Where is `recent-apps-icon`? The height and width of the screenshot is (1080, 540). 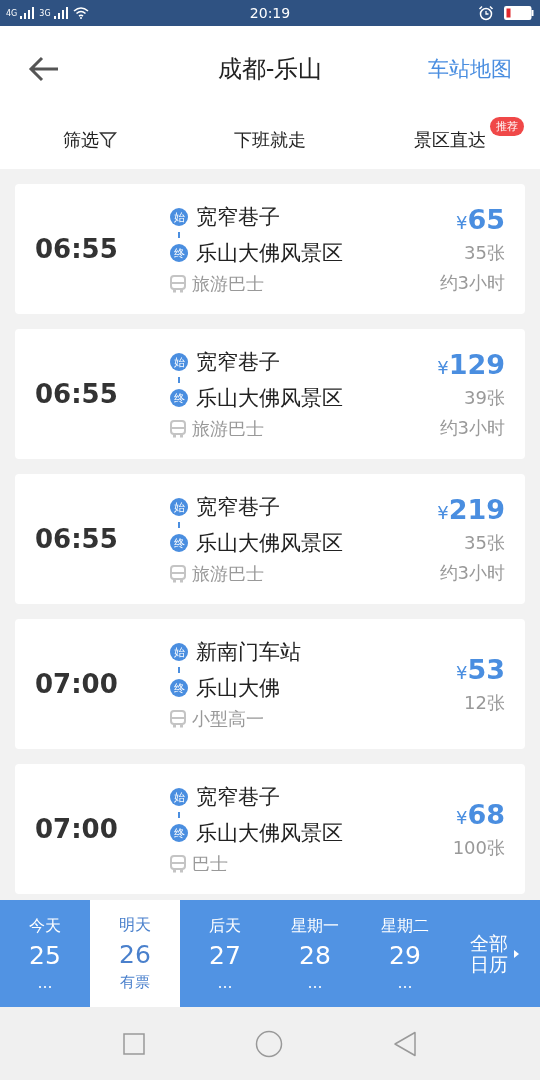 recent-apps-icon is located at coordinates (134, 1043).